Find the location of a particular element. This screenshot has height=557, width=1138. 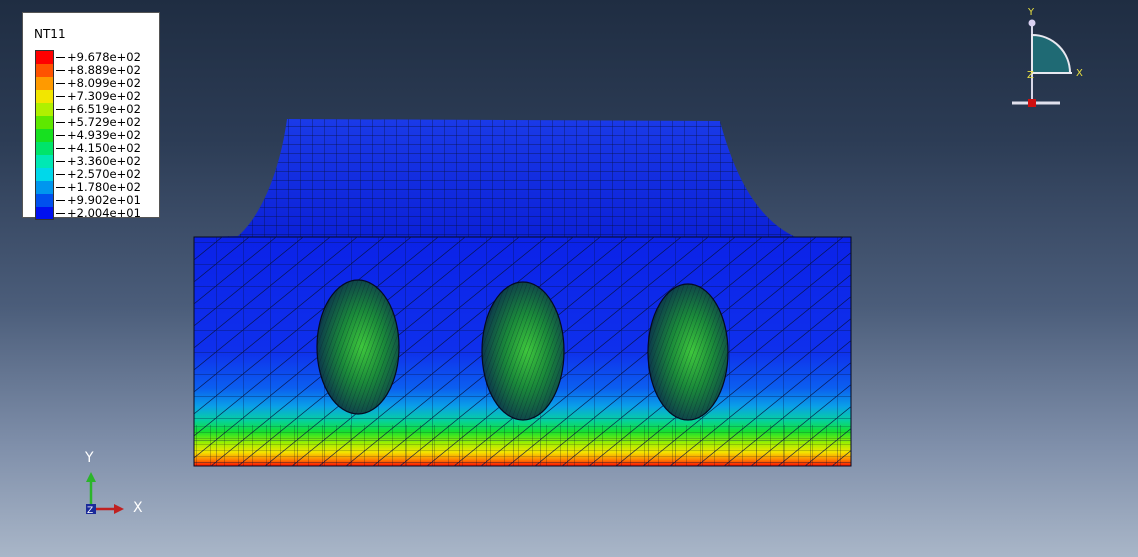

legend-title: NT11 is located at coordinates (50, 34).